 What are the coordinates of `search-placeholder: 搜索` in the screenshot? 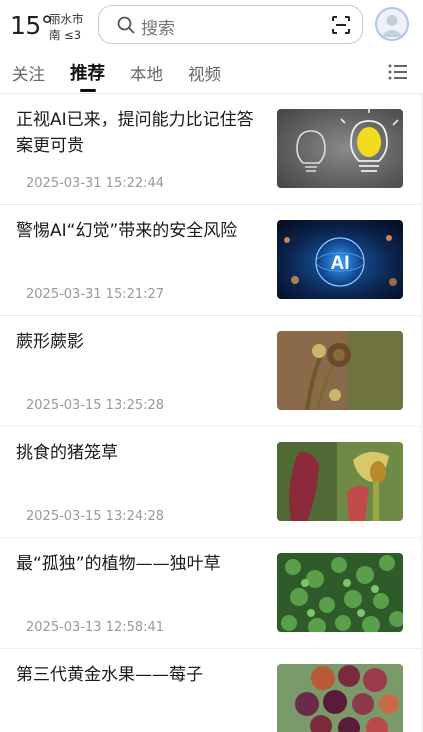 It's located at (158, 29).